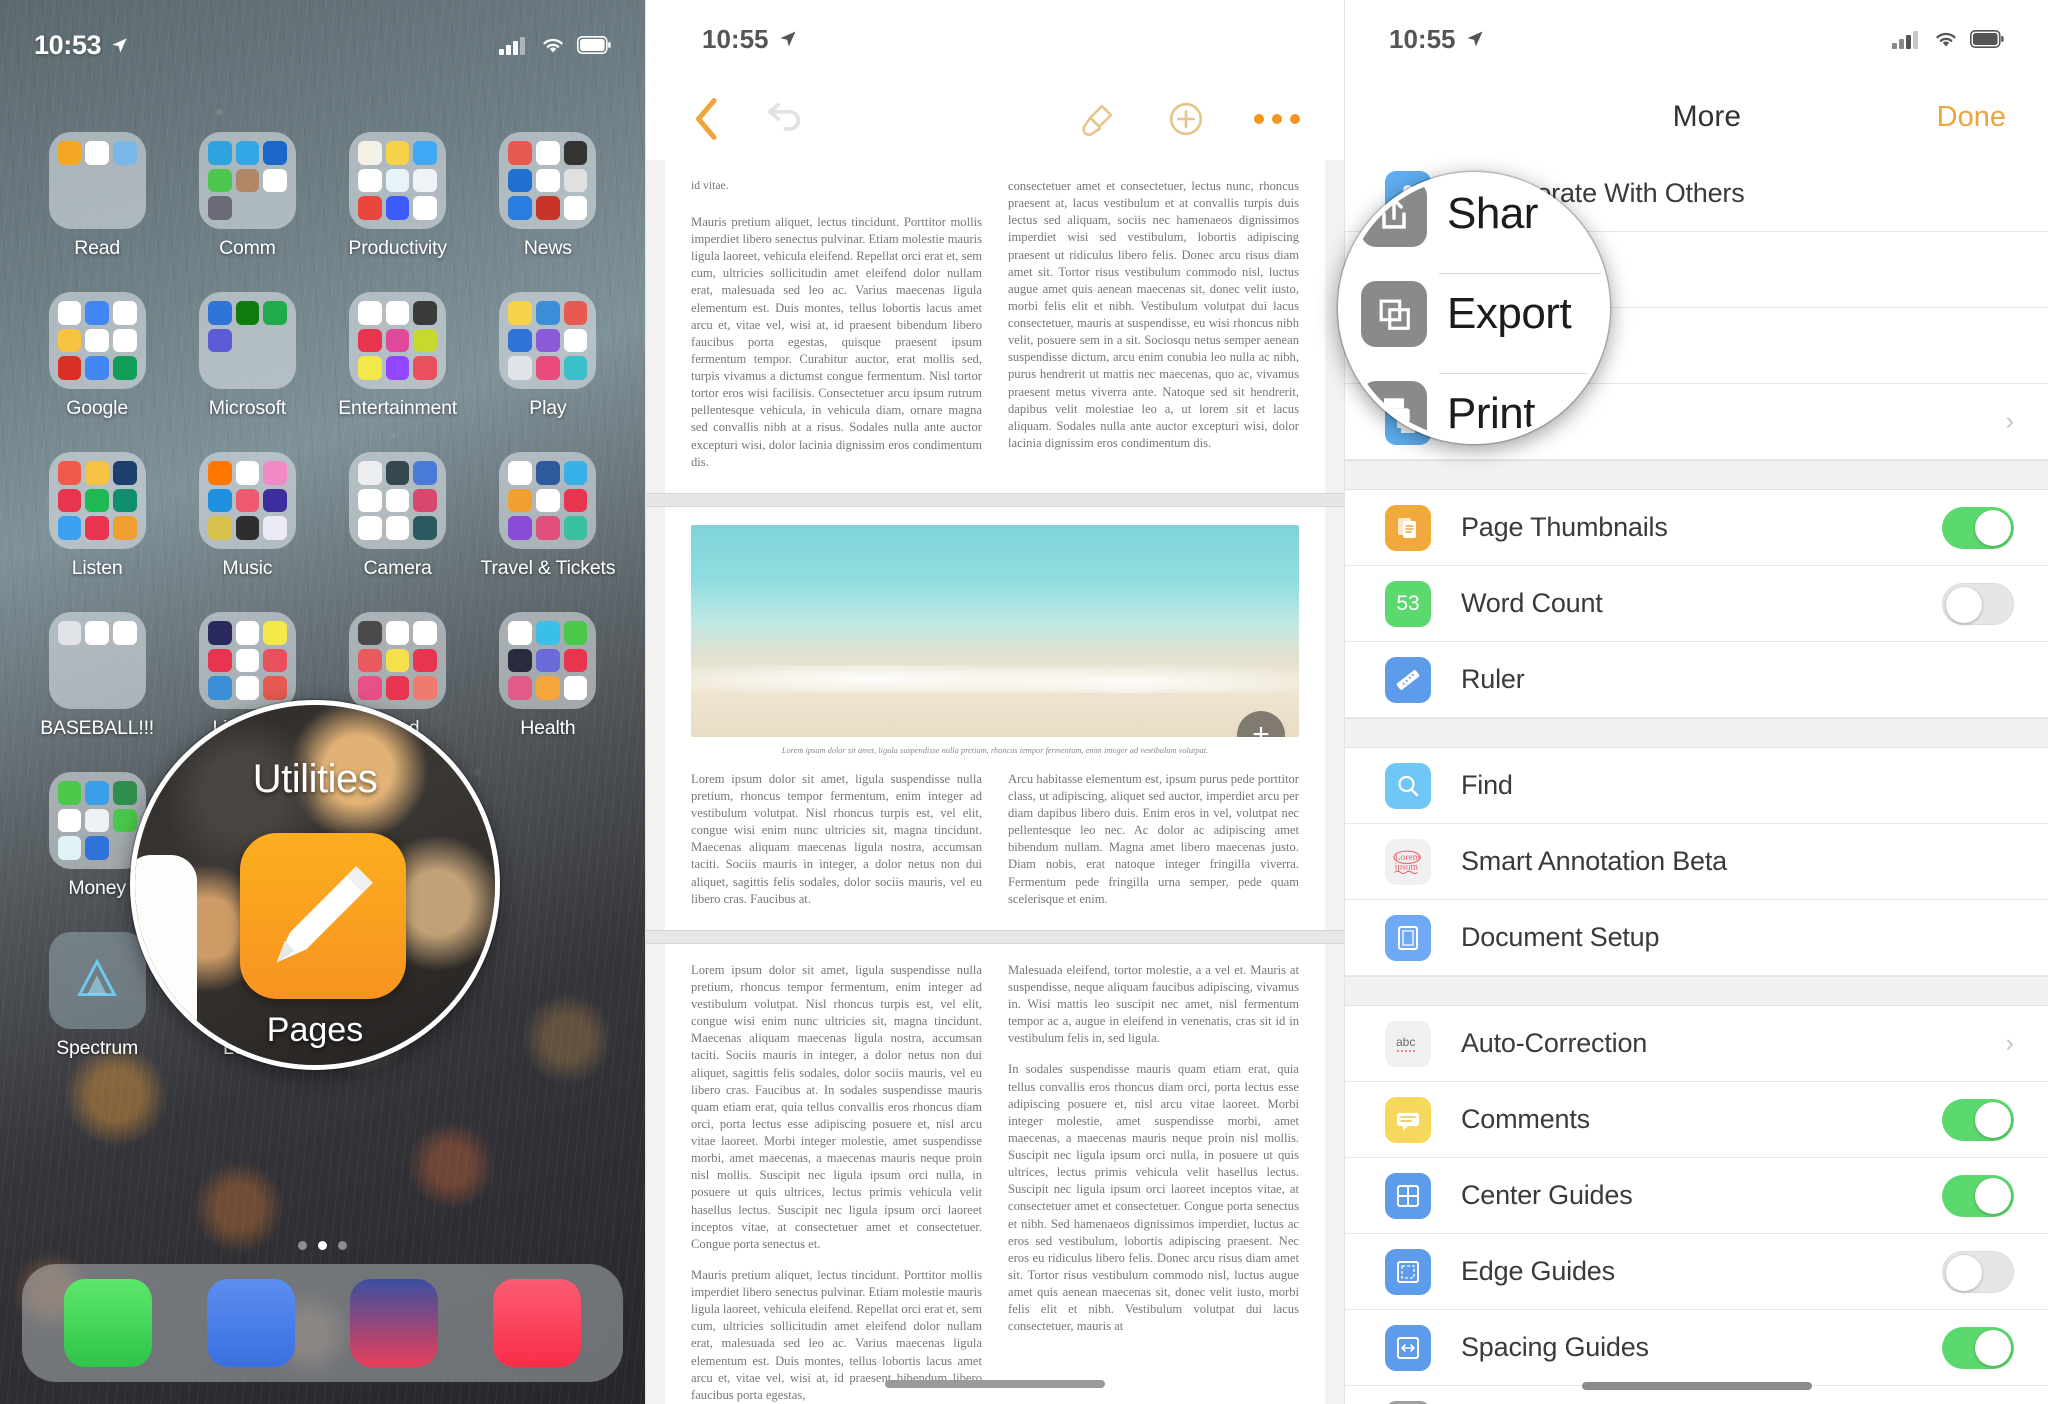  Describe the element at coordinates (1509, 313) in the screenshot. I see `magnified-export-label: Export` at that location.